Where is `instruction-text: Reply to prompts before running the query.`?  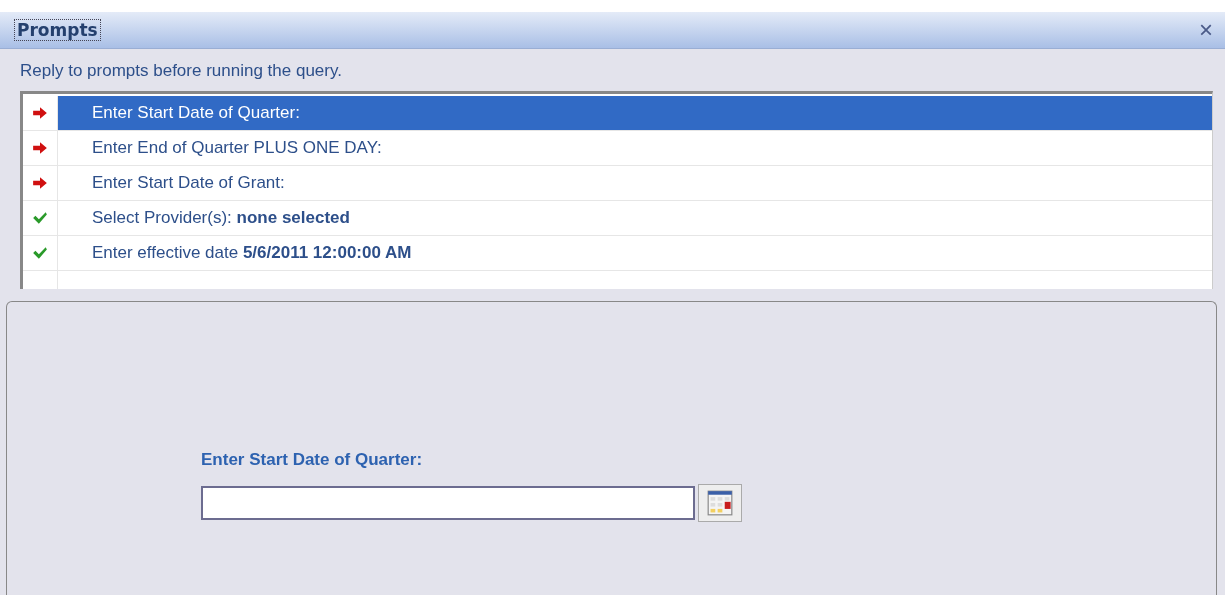 instruction-text: Reply to prompts before running the query. is located at coordinates (181, 71).